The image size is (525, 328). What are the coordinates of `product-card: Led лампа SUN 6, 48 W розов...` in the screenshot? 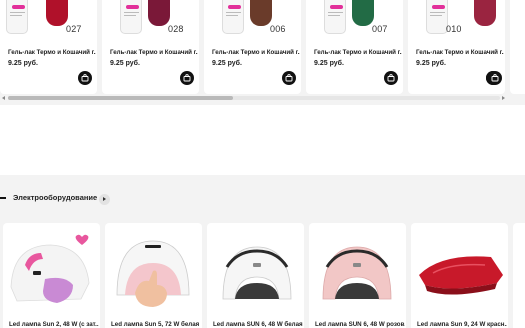 It's located at (357, 275).